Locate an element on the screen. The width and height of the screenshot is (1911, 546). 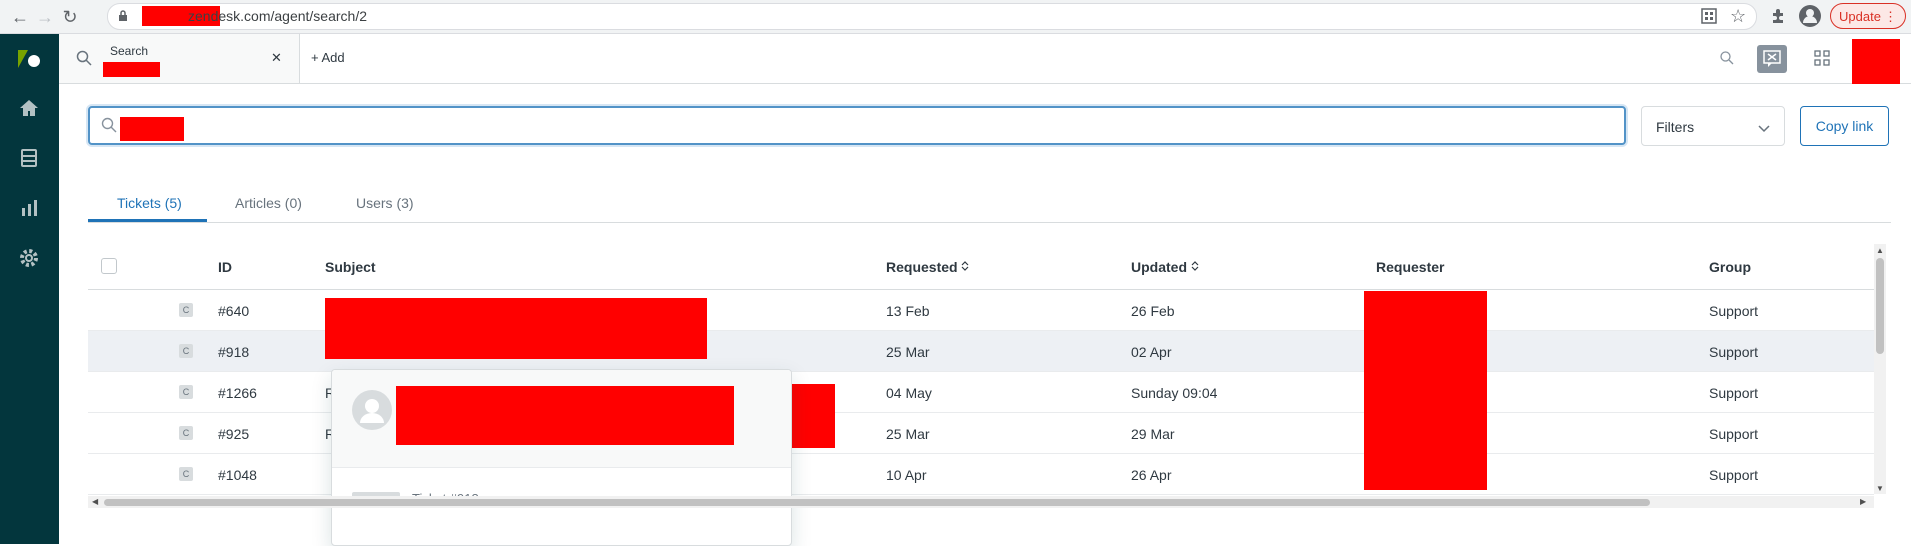
forward-icon: → is located at coordinates (45, 17).